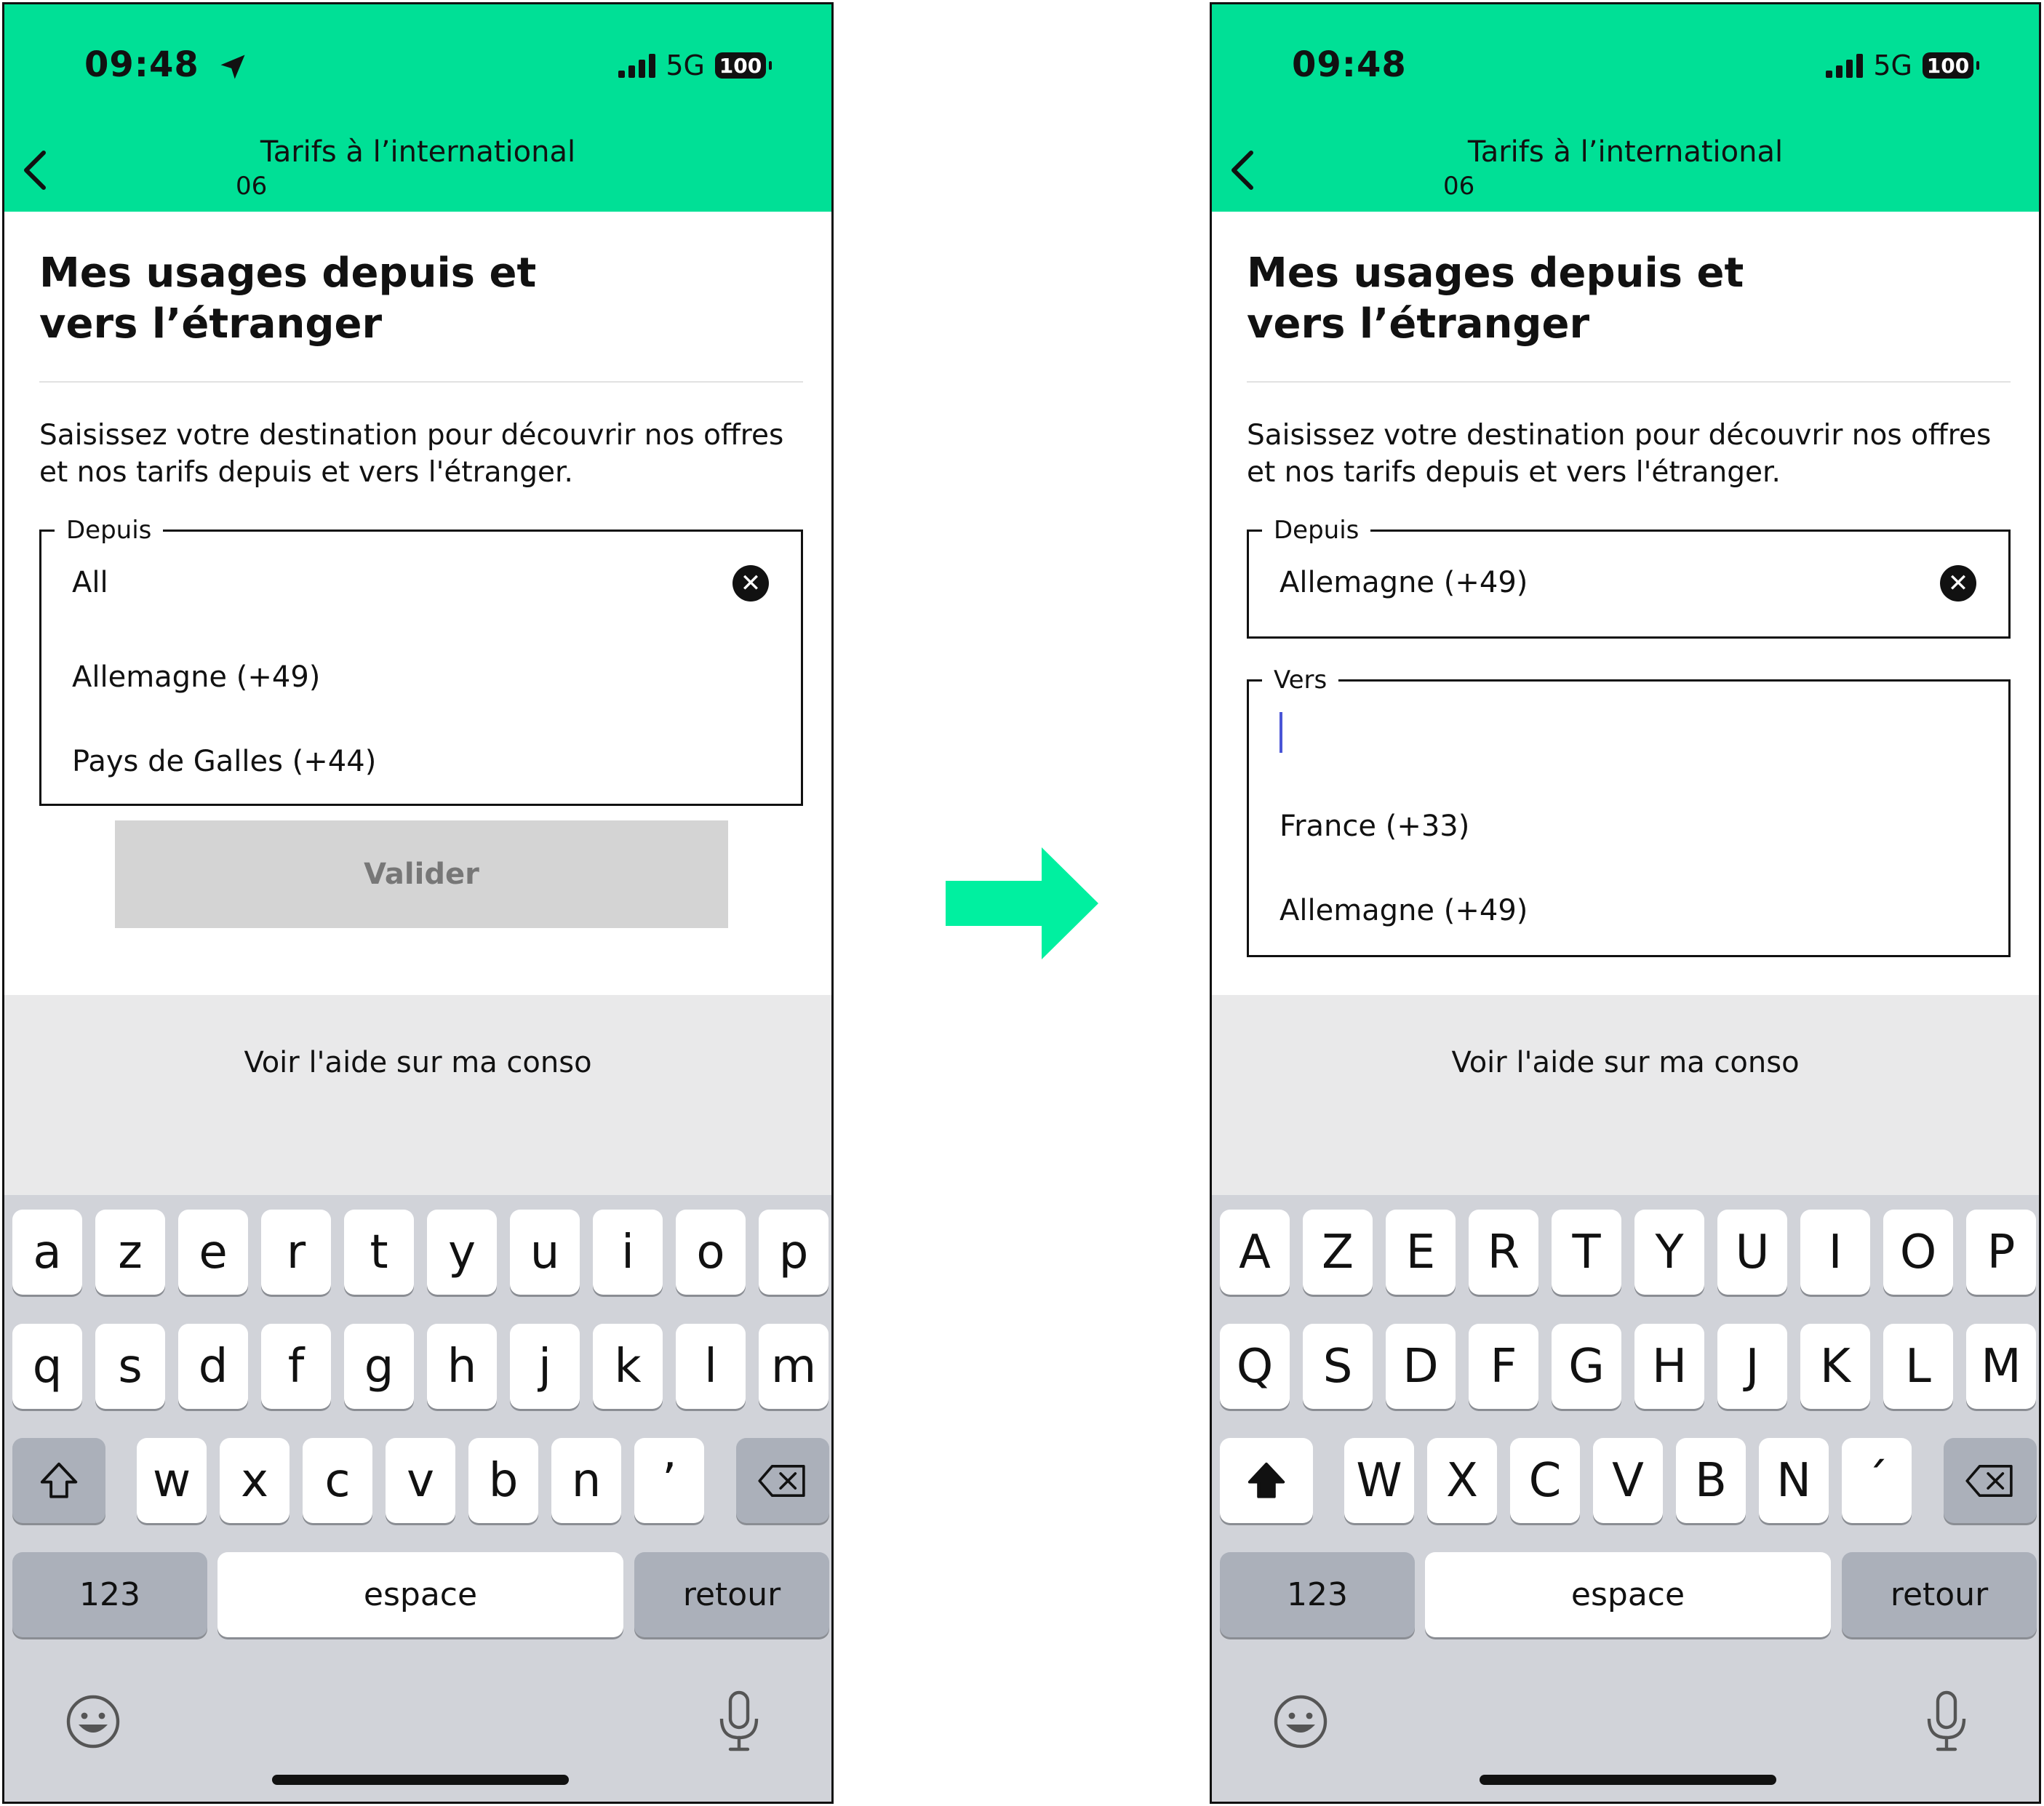 This screenshot has height=1806, width=2044. I want to click on key: ´, so click(1877, 1480).